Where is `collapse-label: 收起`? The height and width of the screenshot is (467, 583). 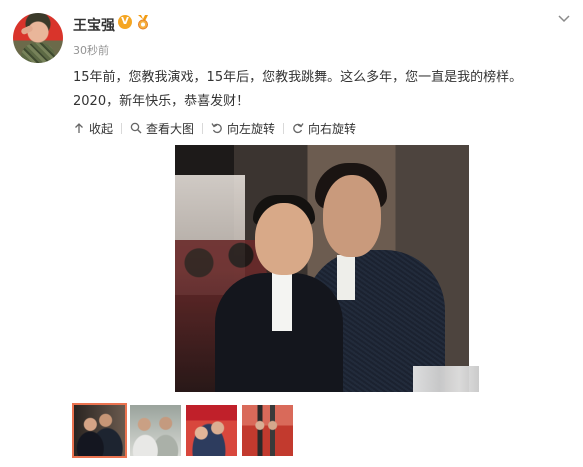
collapse-label: 收起 is located at coordinates (101, 128).